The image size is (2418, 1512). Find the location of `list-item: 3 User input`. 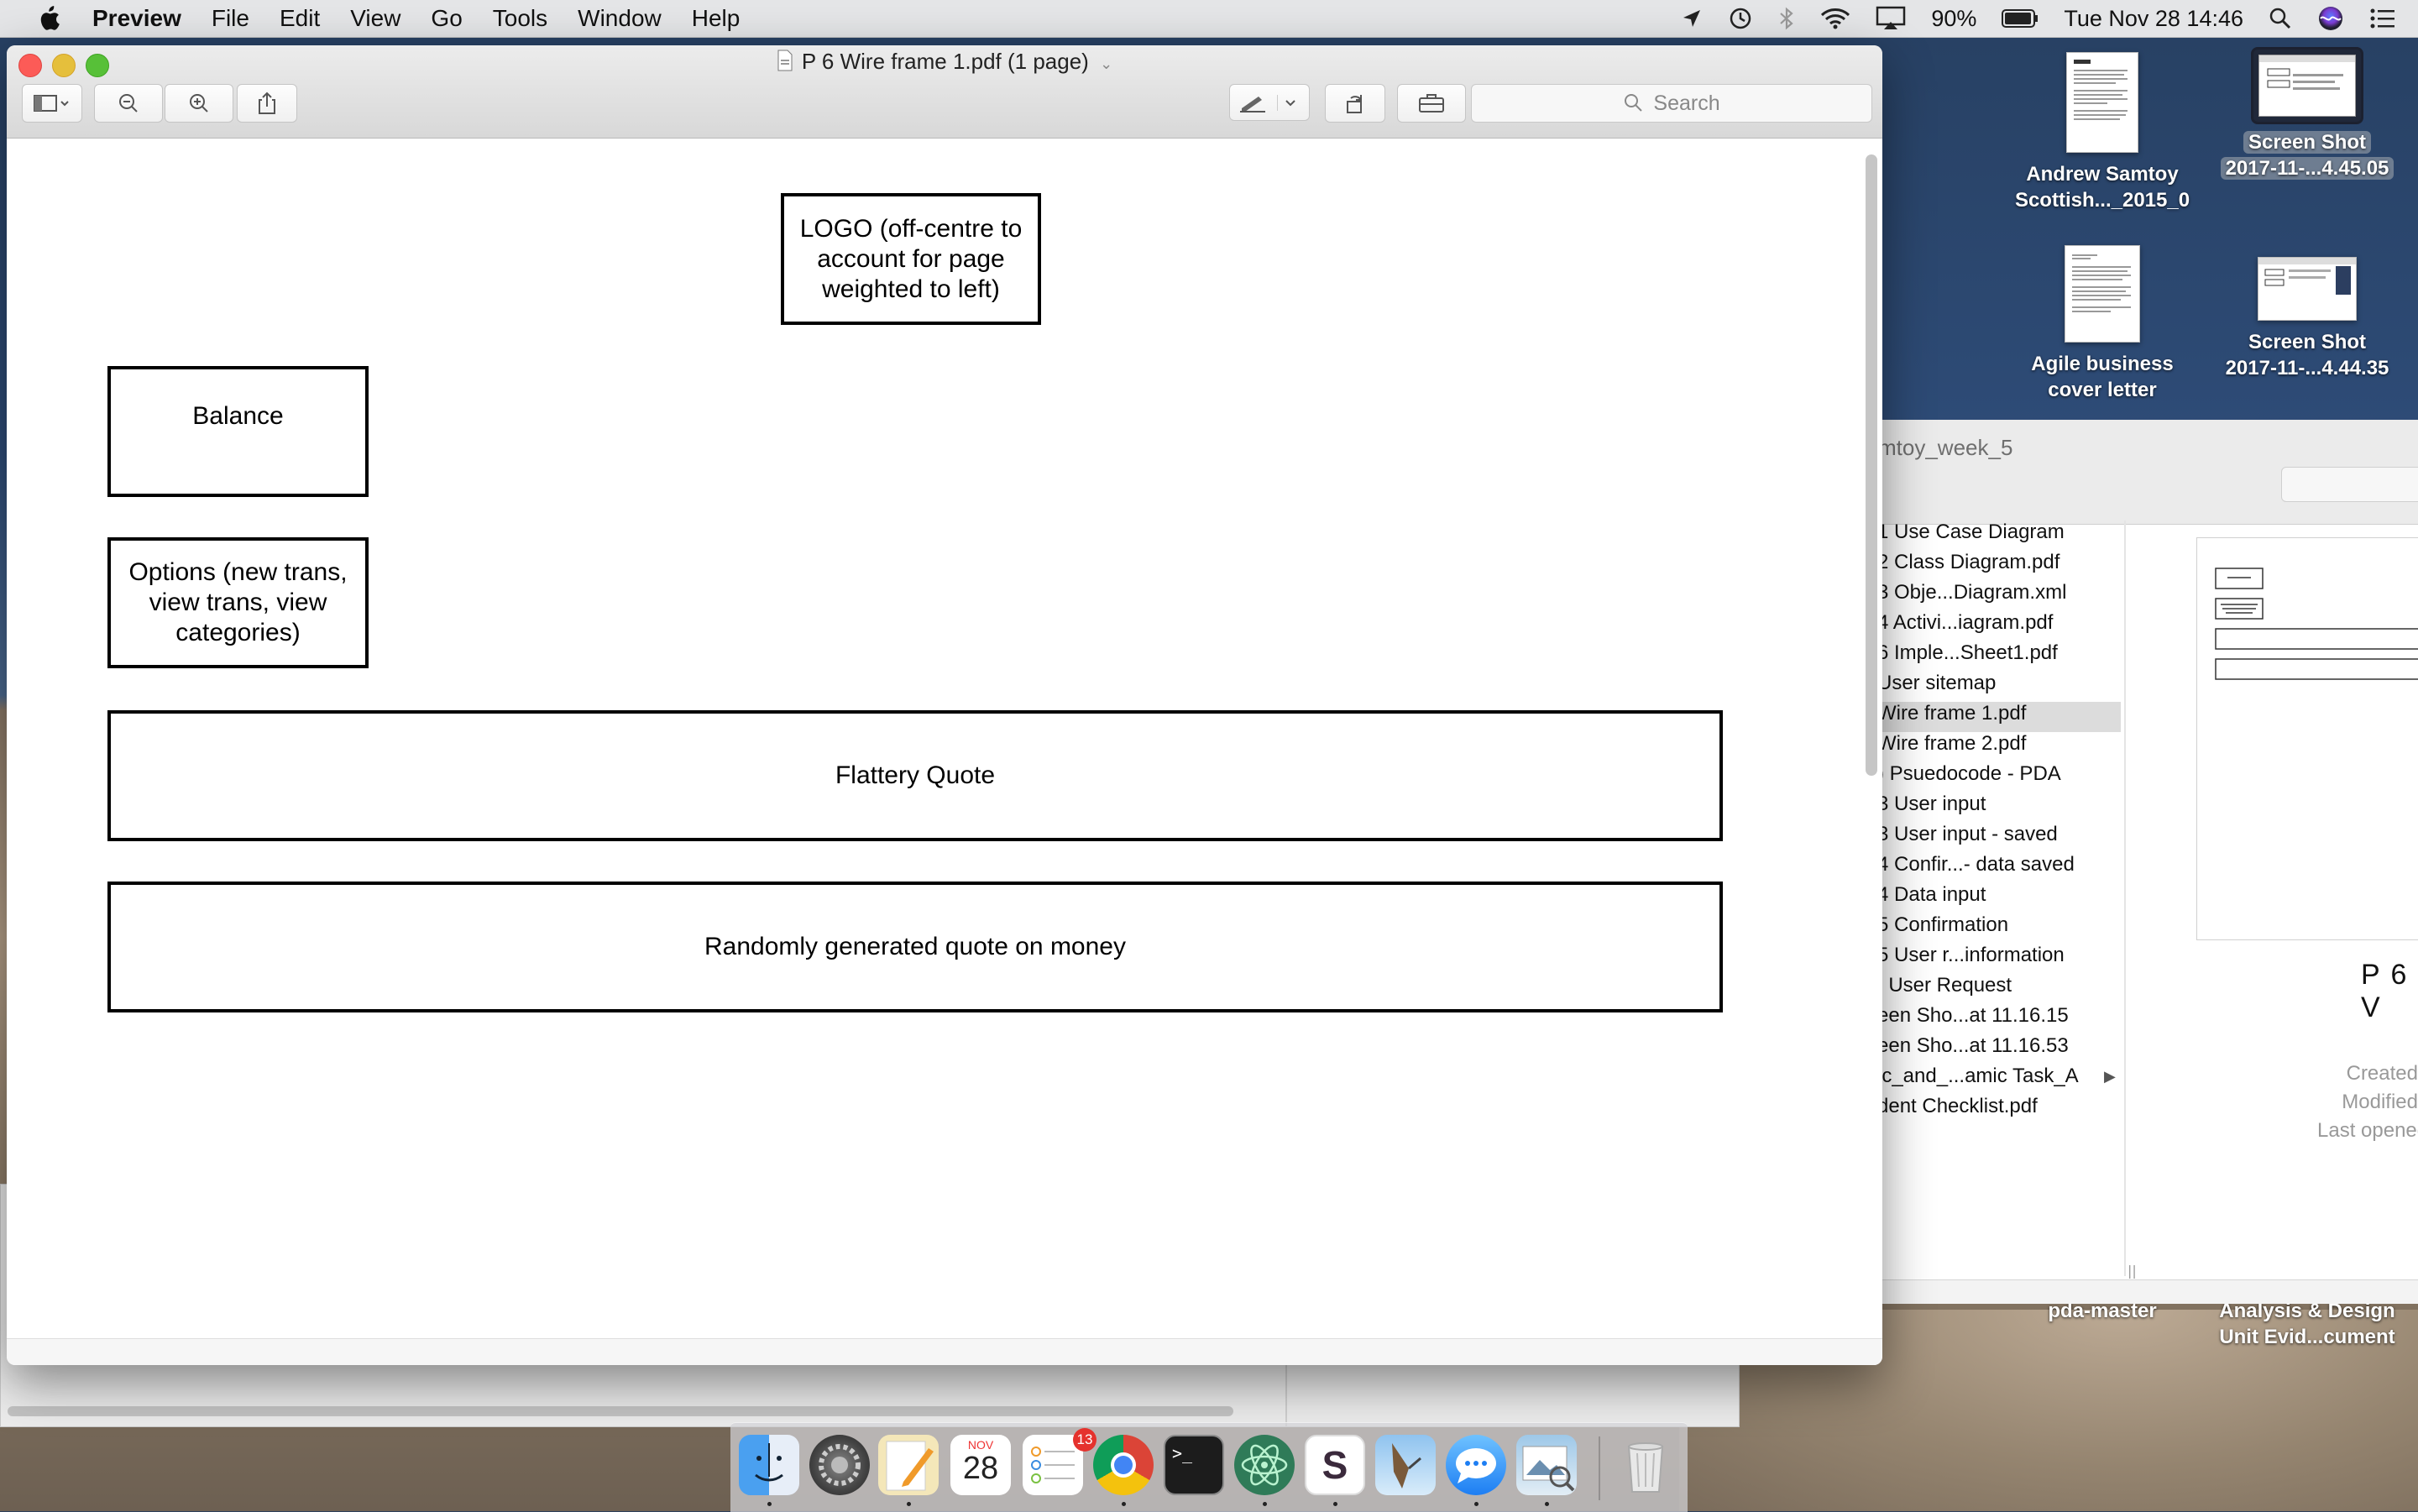

list-item: 3 User input is located at coordinates (1999, 808).